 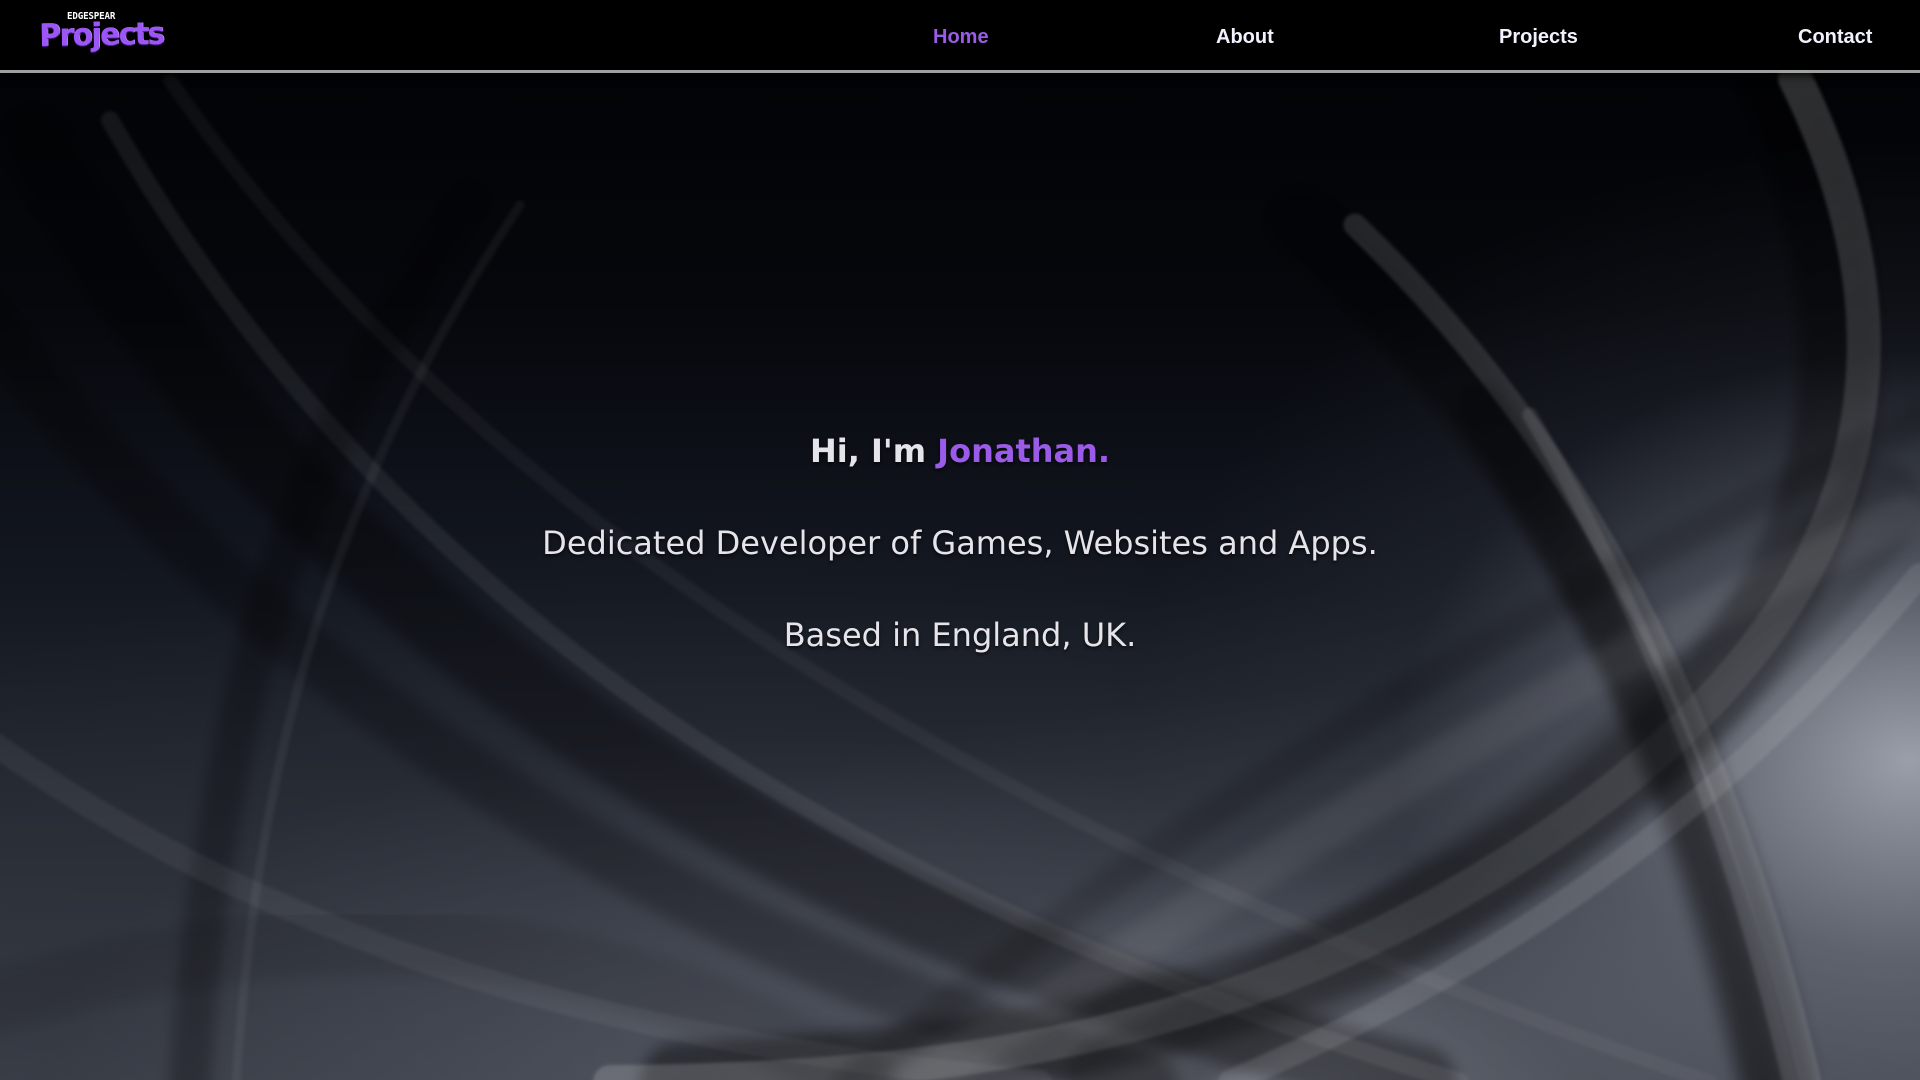 What do you see at coordinates (873, 451) in the screenshot?
I see `greeting-prefix: Hi, I'm` at bounding box center [873, 451].